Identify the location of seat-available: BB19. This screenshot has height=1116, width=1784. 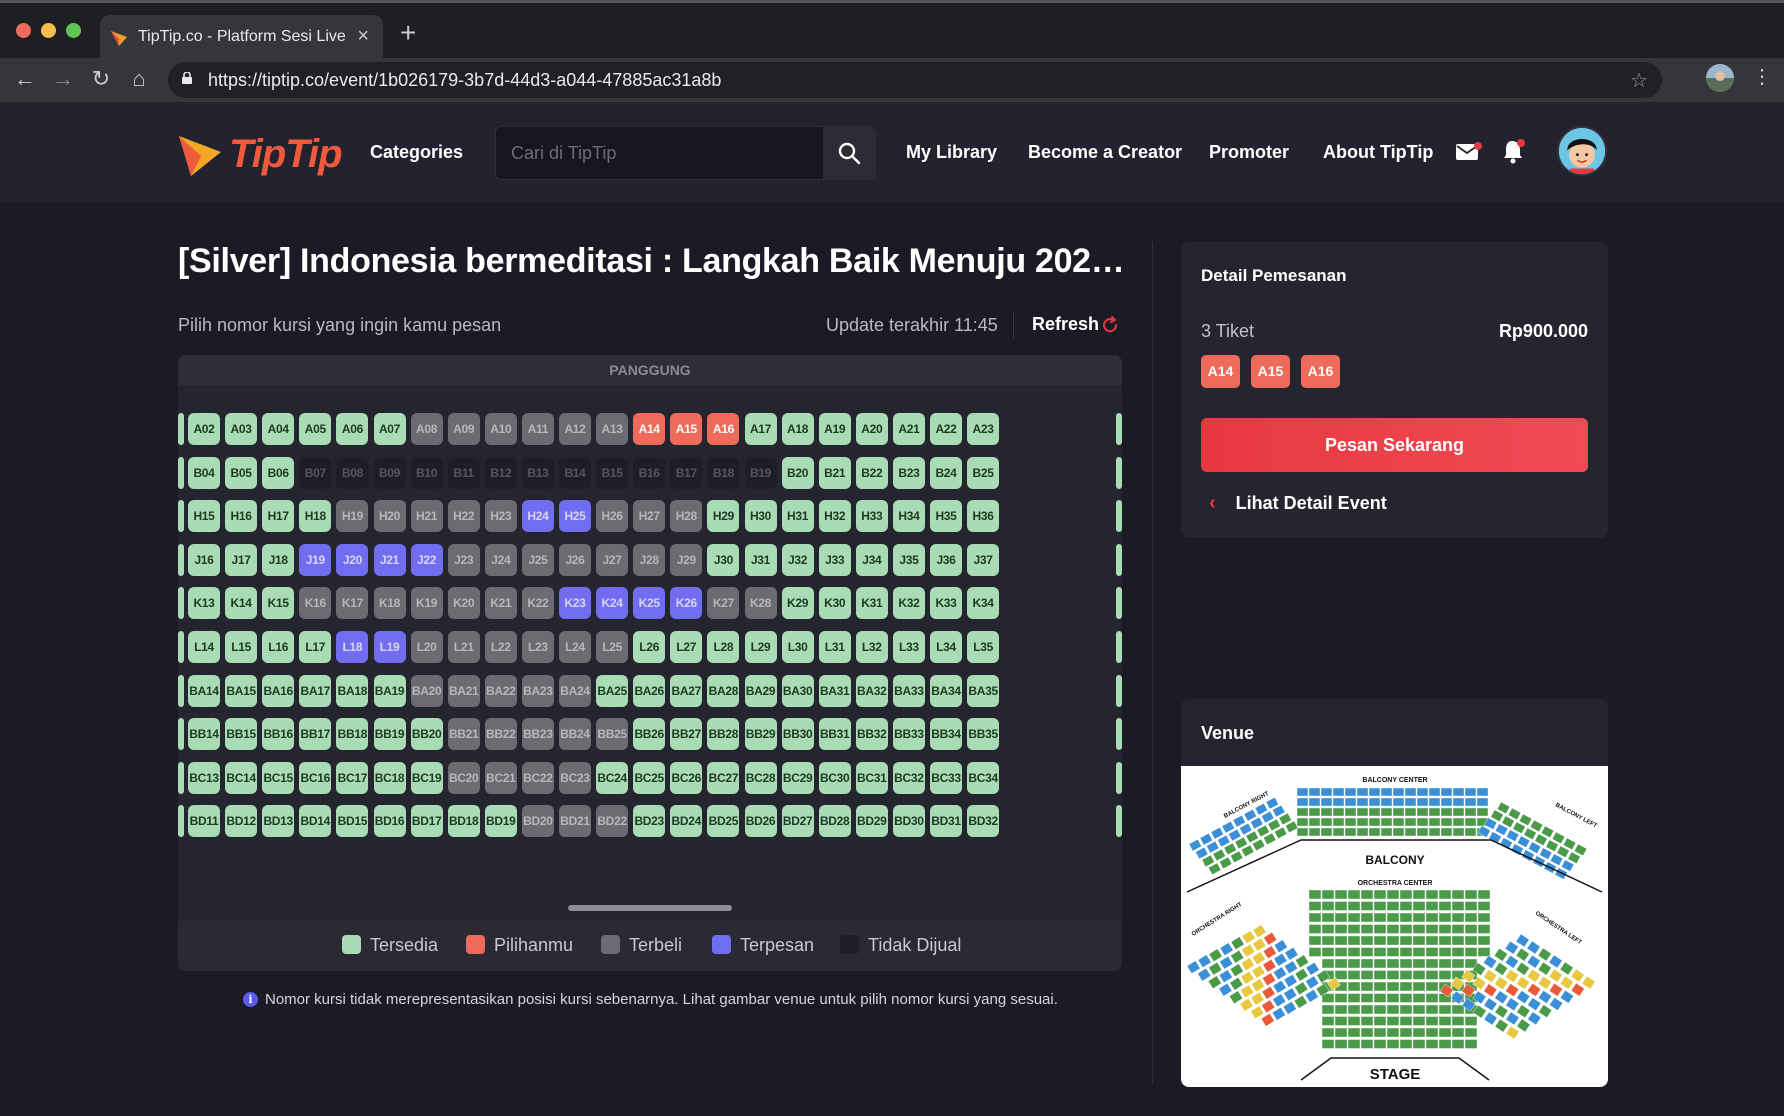
(389, 734).